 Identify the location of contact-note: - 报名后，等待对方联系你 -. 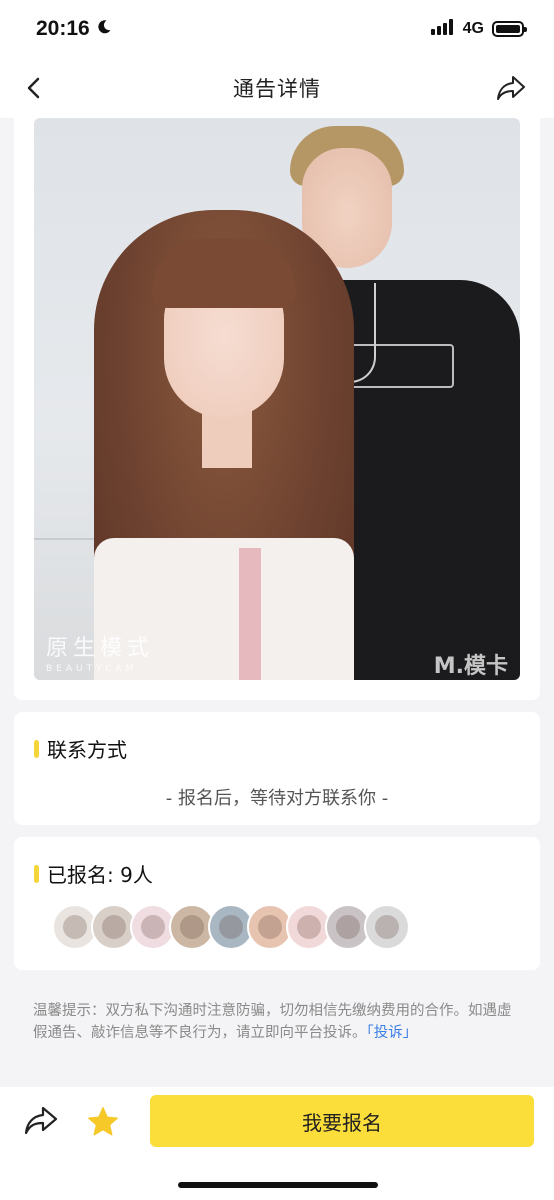
(277, 798).